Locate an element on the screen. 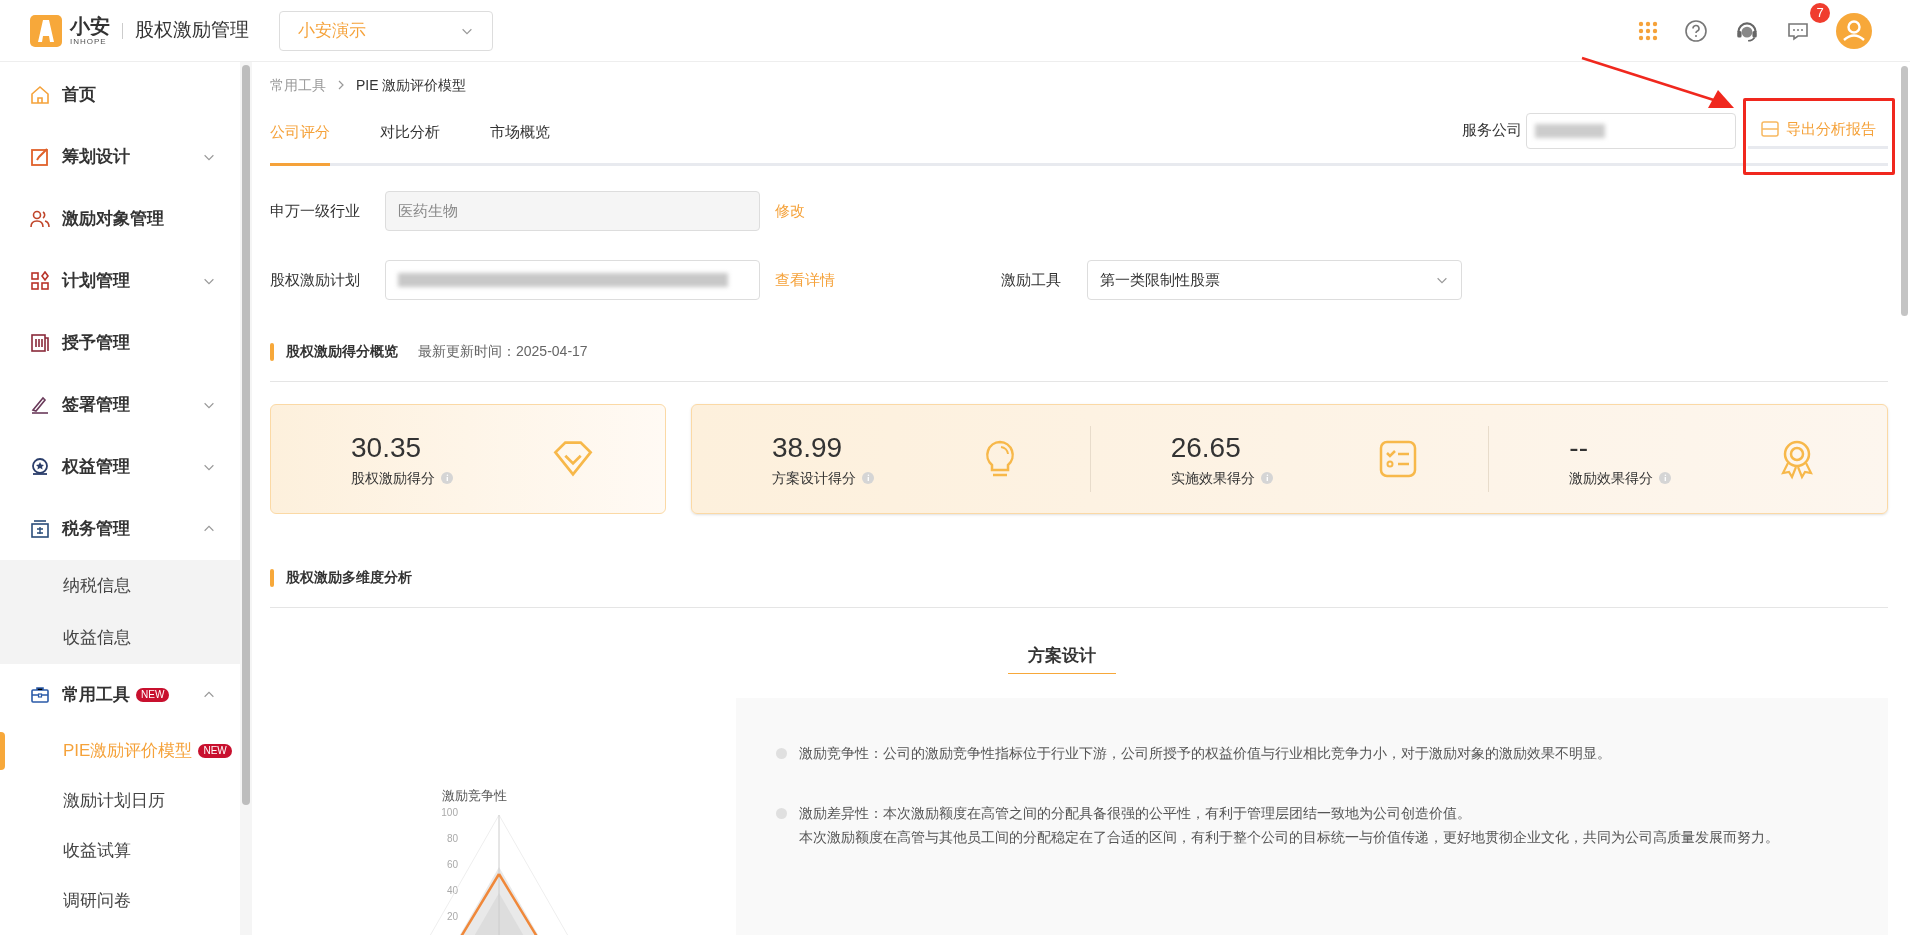  sidebar-item: 首页 is located at coordinates (120, 95).